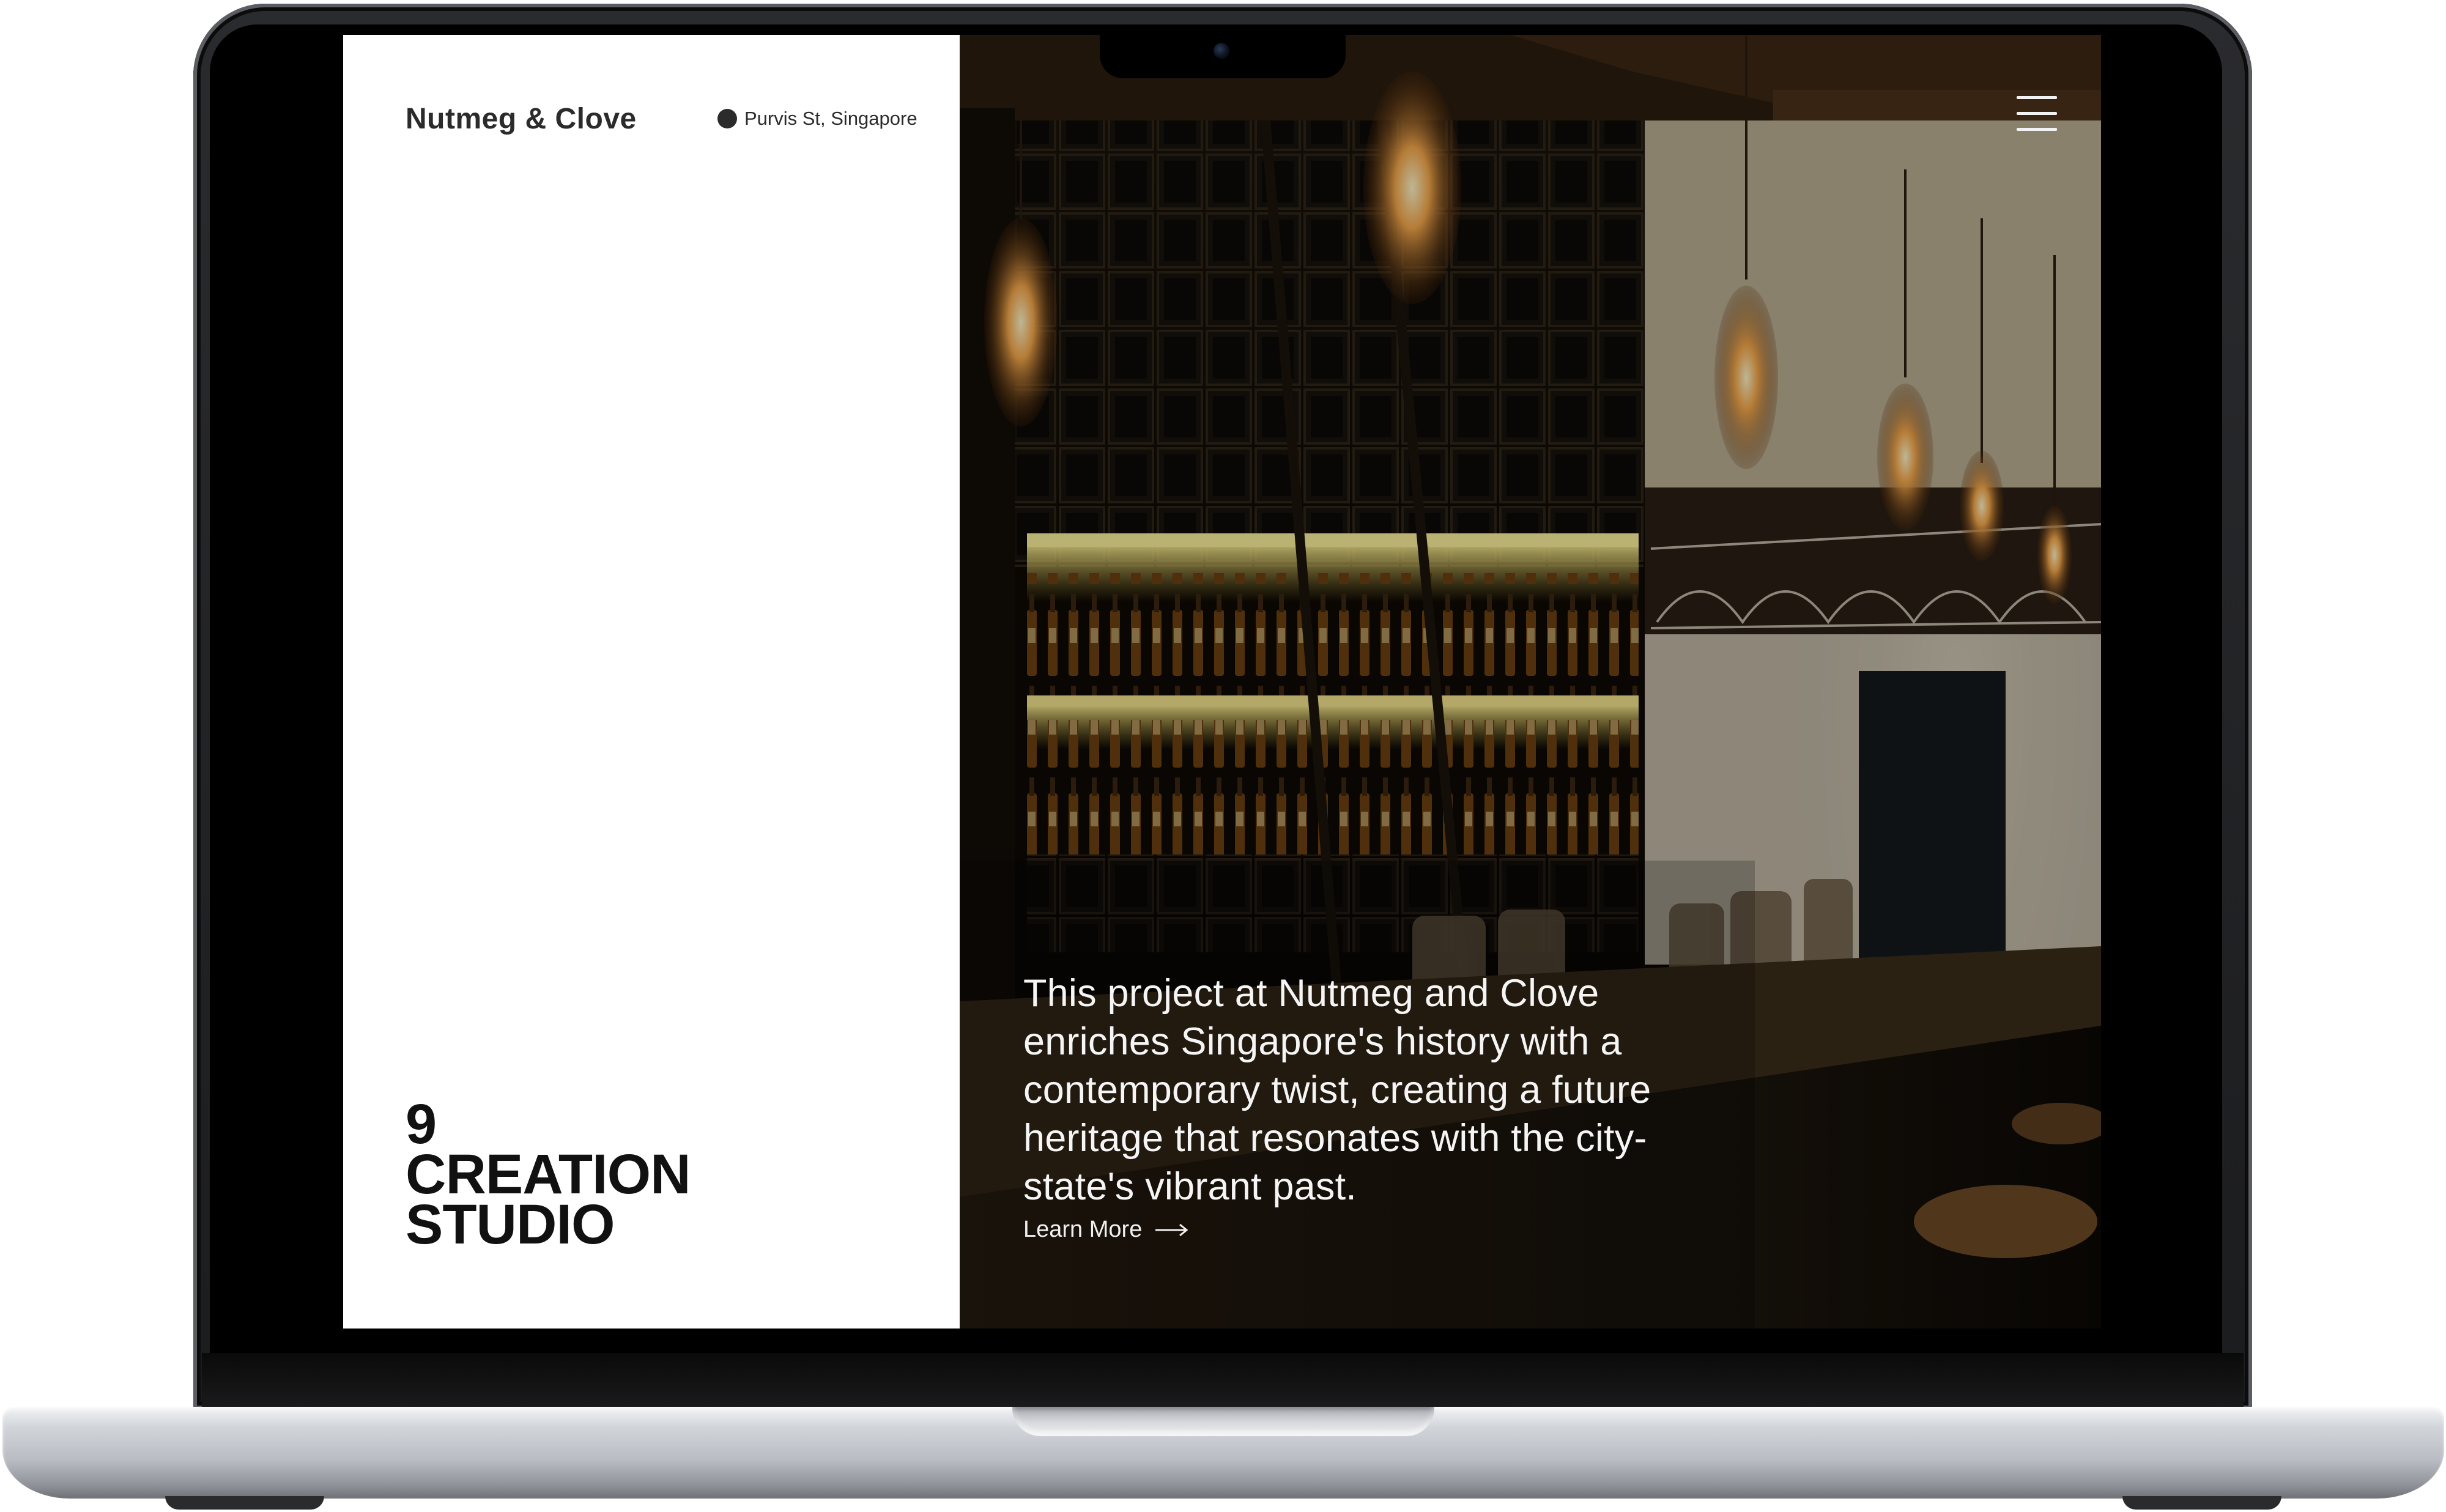 This screenshot has height=1512, width=2446. I want to click on hamburger-menu-icon, so click(2038, 115).